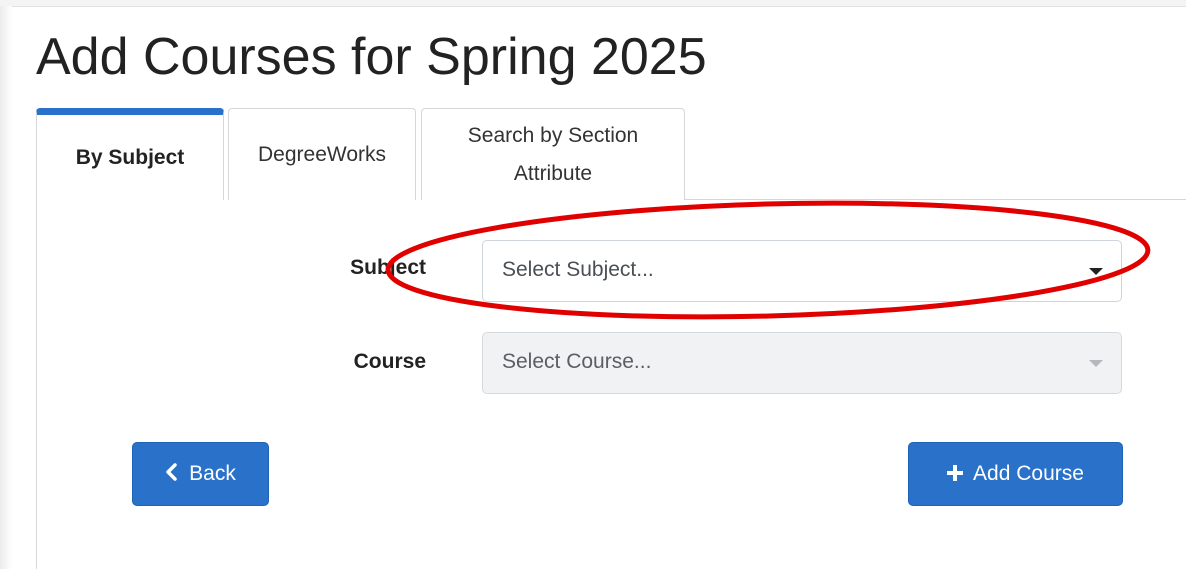  Describe the element at coordinates (172, 474) in the screenshot. I see `chevron-left-icon` at that location.